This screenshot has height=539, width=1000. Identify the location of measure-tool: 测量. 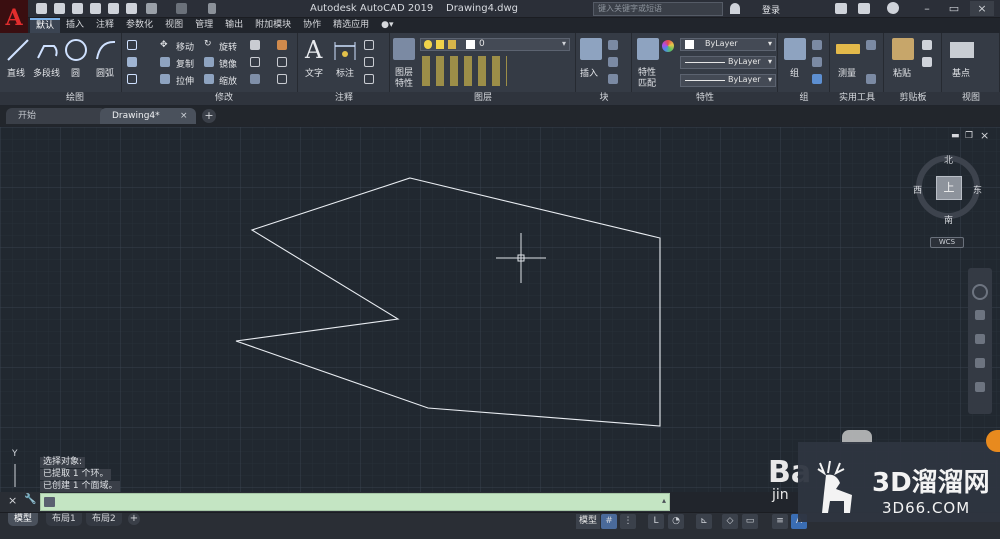
(847, 72).